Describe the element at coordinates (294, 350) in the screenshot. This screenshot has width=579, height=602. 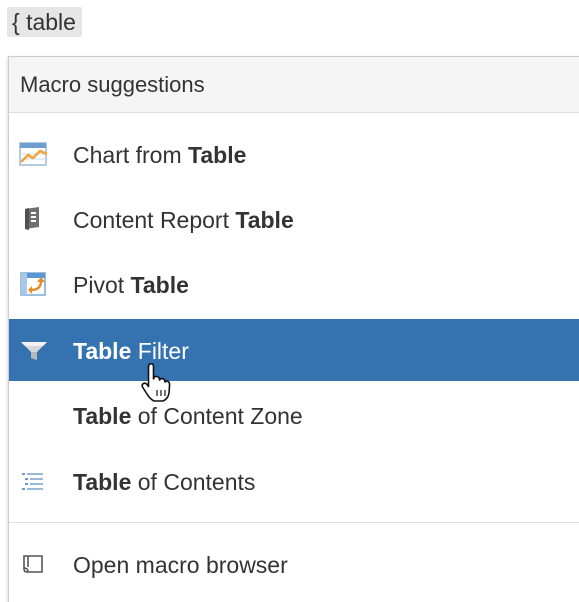
I see `suggestion-table-filter: Table Filter` at that location.